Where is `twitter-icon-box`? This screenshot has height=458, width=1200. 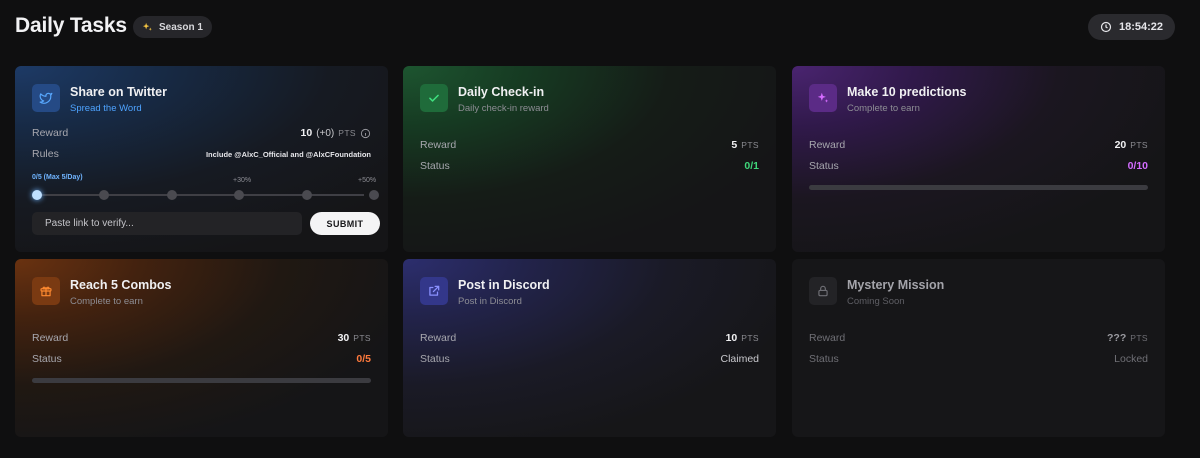 twitter-icon-box is located at coordinates (46, 98).